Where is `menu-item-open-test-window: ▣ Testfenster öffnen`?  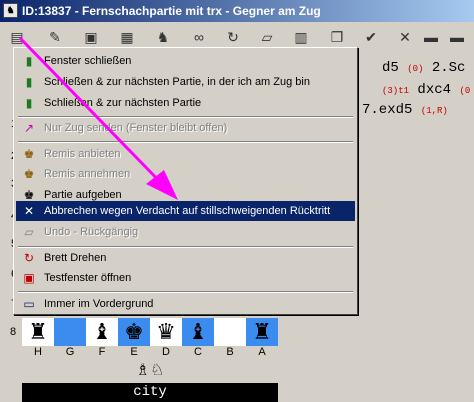 menu-item-open-test-window: ▣ Testfenster öffnen is located at coordinates (185, 278).